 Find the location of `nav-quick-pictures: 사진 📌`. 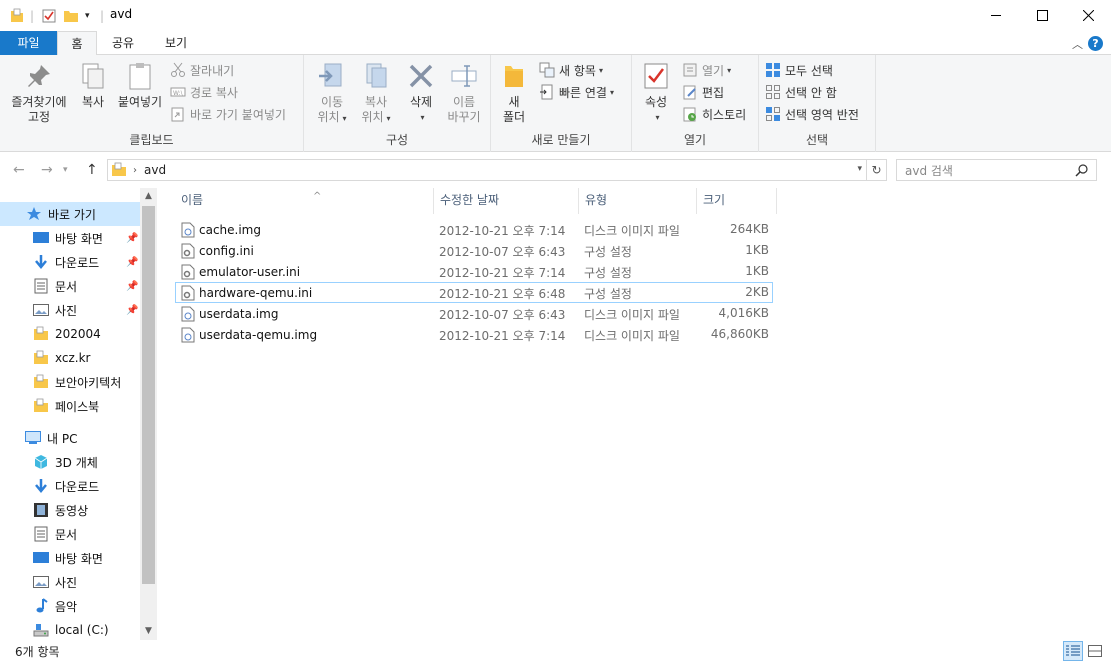

nav-quick-pictures: 사진 📌 is located at coordinates (70, 310).